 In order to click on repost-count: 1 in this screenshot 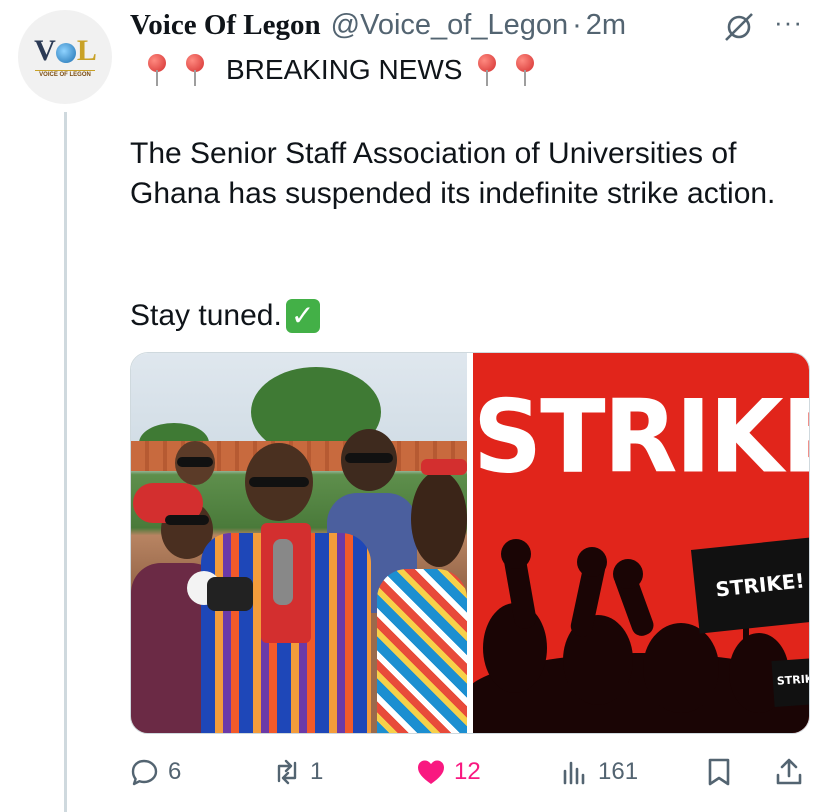, I will do `click(317, 771)`.